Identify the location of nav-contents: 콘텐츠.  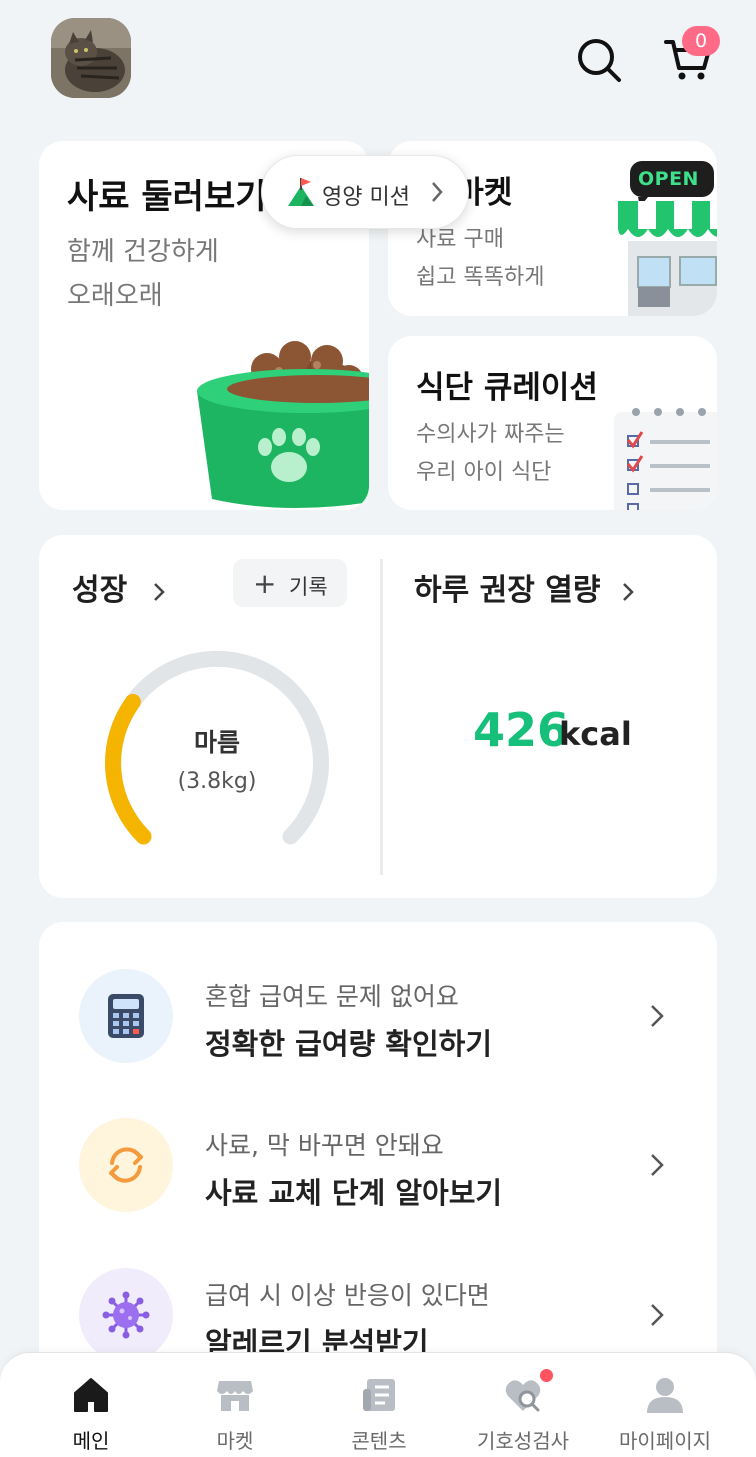
(379, 1405).